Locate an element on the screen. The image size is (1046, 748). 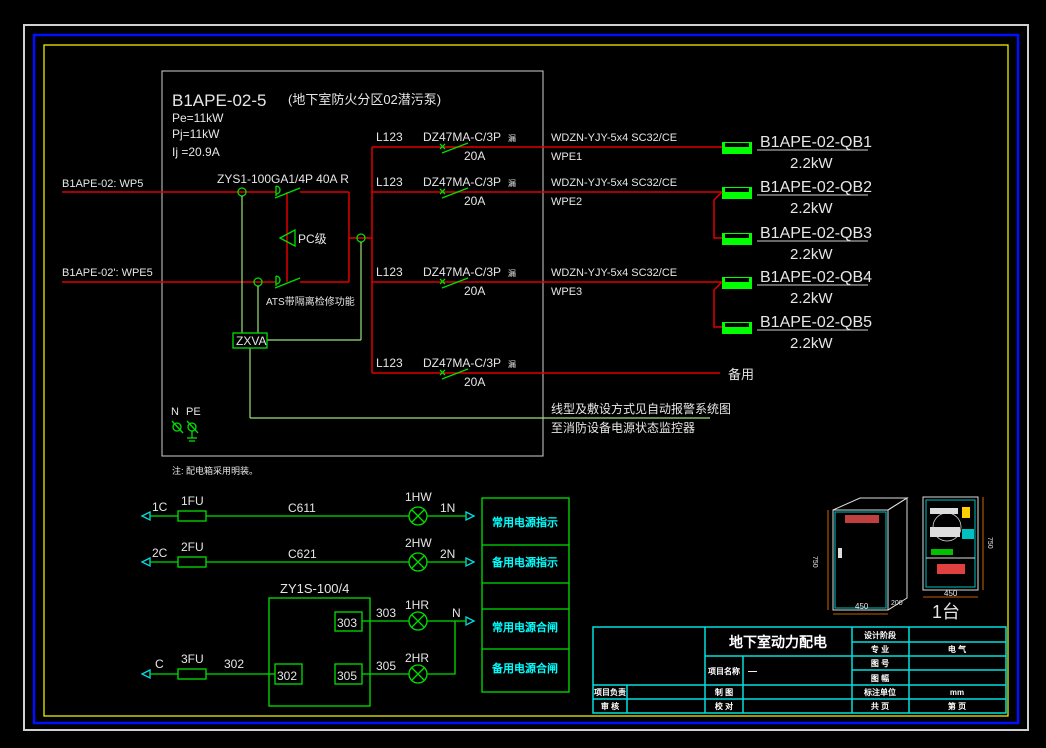
incoming-label-2: B1APE-02': WPE5 is located at coordinates (107, 273).